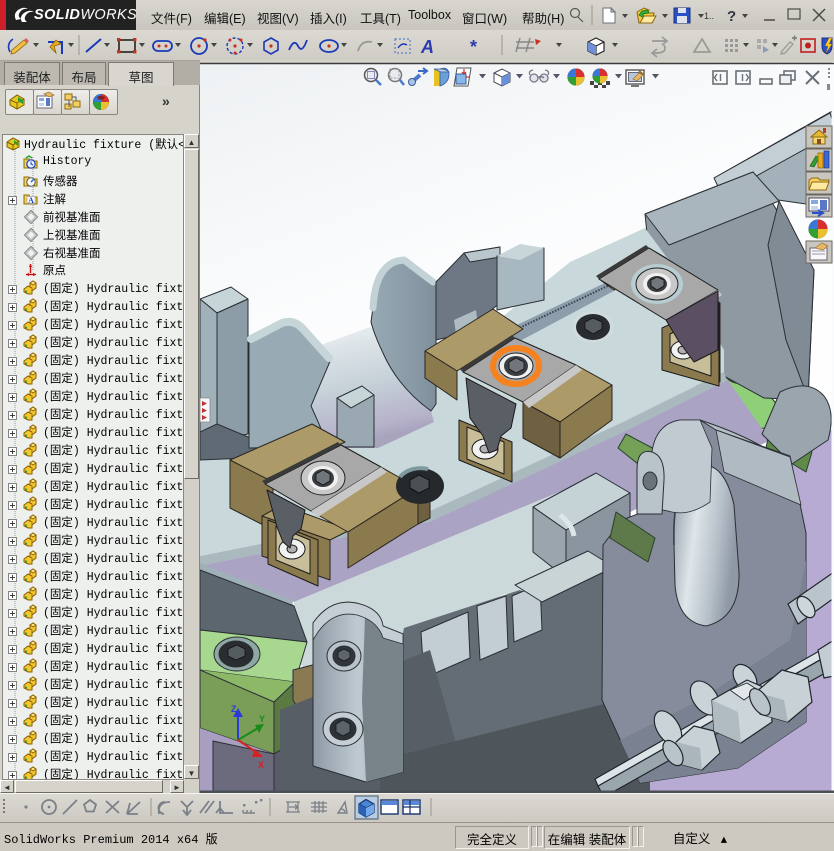 This screenshot has height=851, width=834. What do you see at coordinates (234, 709) in the screenshot?
I see `svg-text: Z` at bounding box center [234, 709].